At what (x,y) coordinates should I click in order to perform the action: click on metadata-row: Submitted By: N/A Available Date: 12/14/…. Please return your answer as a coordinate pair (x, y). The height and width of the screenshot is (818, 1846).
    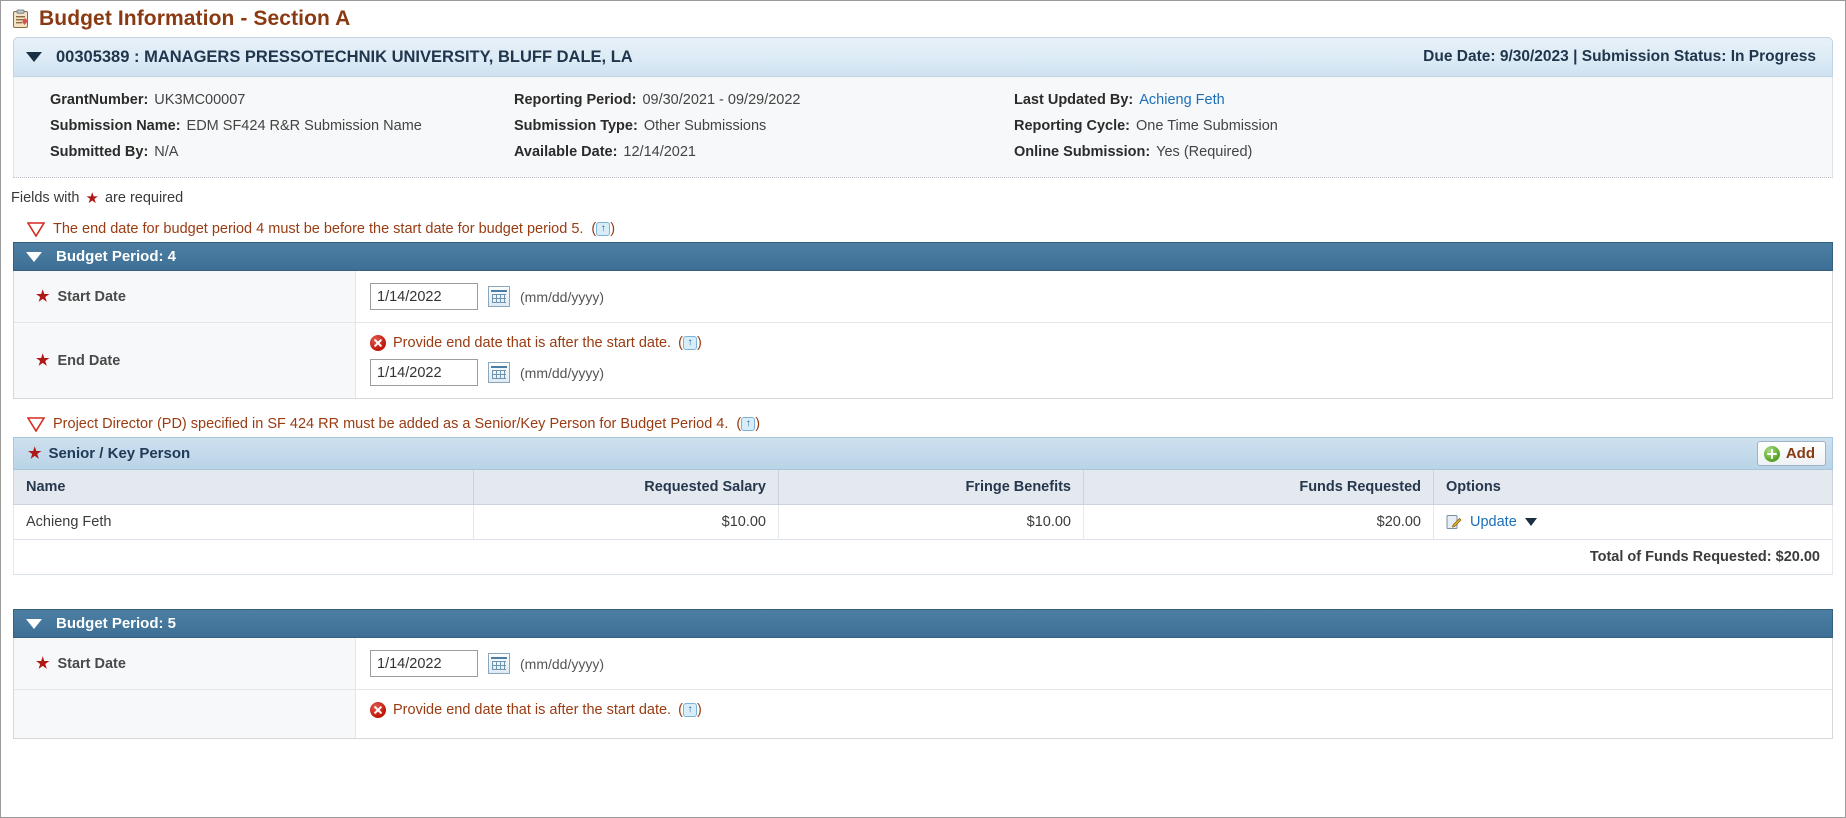
    Looking at the image, I should click on (923, 152).